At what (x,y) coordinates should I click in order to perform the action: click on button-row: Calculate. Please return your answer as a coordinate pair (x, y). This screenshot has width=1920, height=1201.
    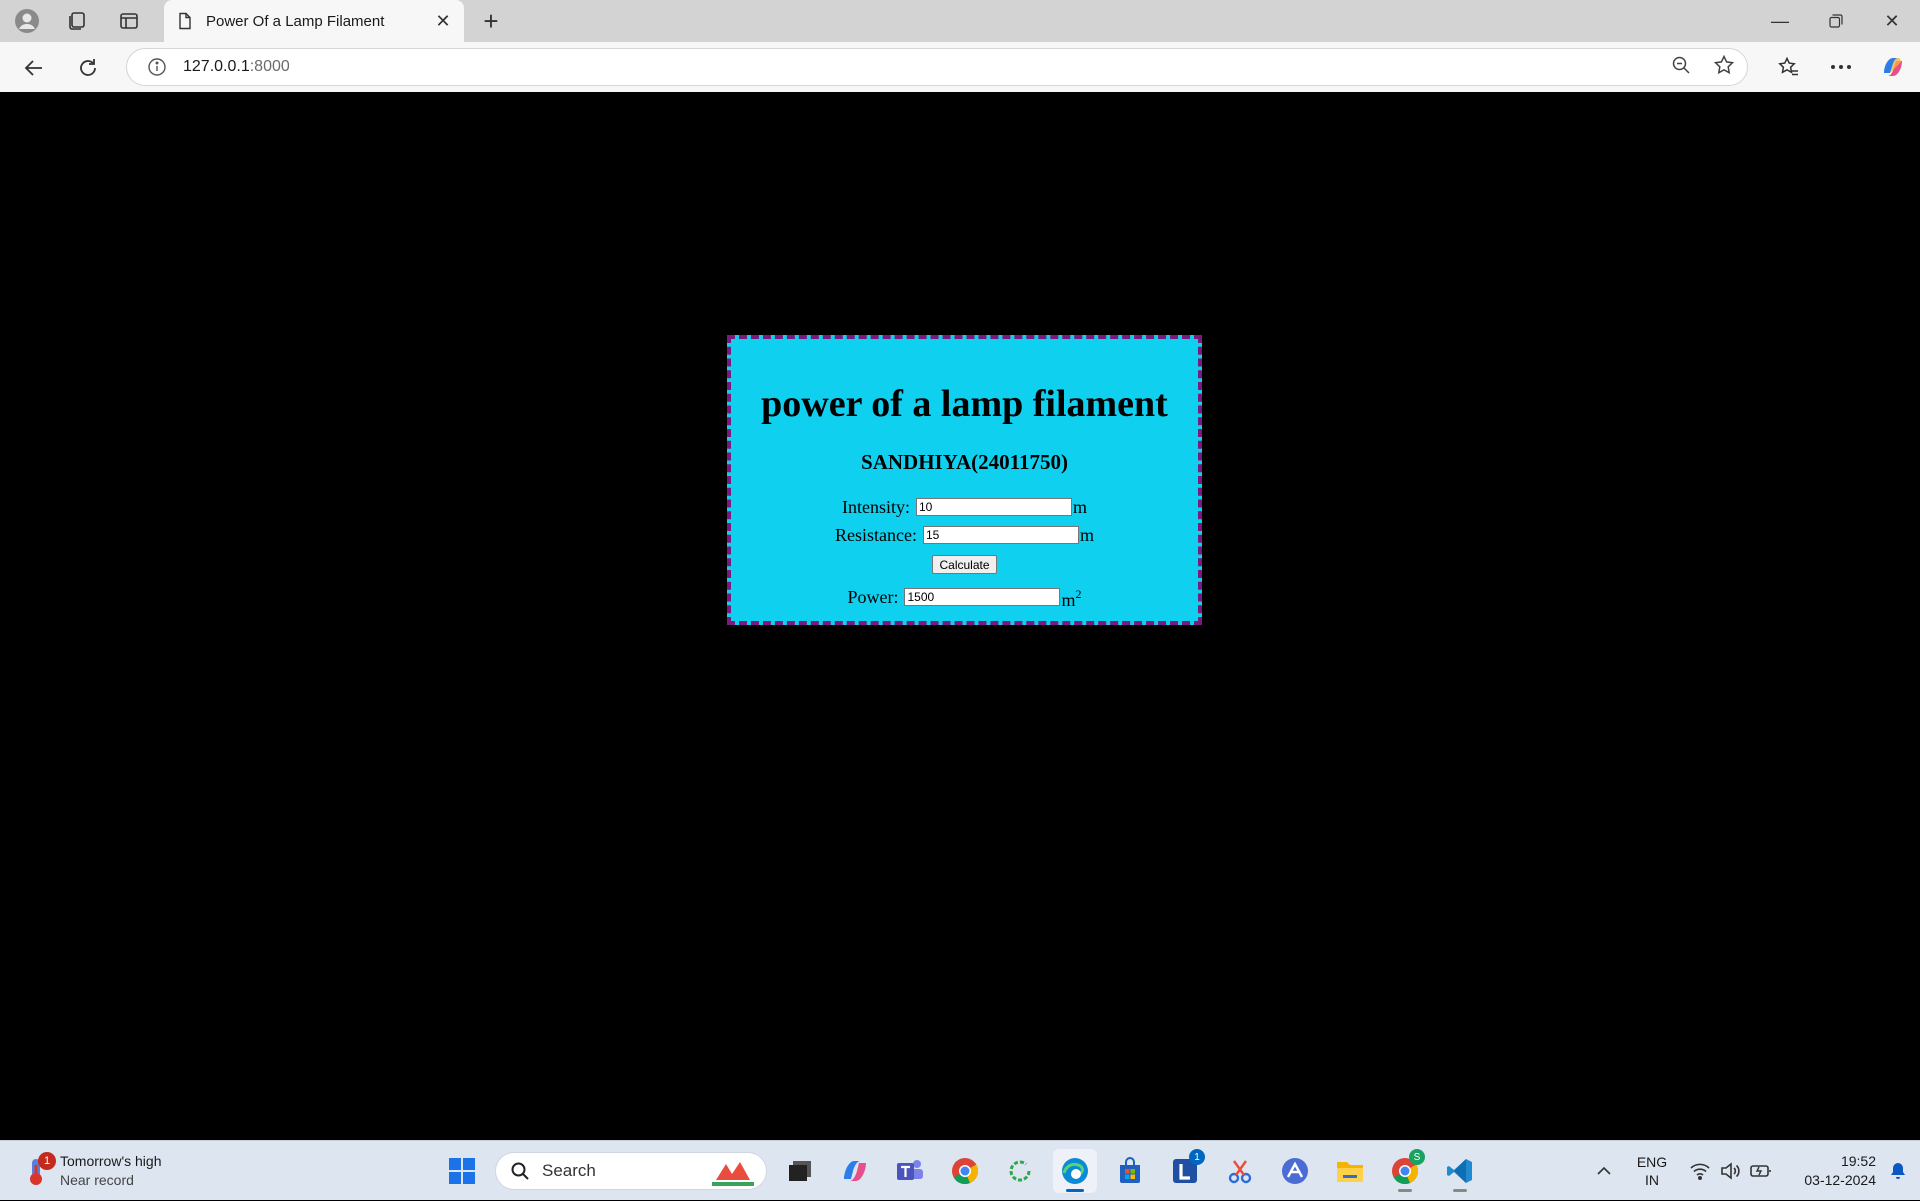
    Looking at the image, I should click on (964, 565).